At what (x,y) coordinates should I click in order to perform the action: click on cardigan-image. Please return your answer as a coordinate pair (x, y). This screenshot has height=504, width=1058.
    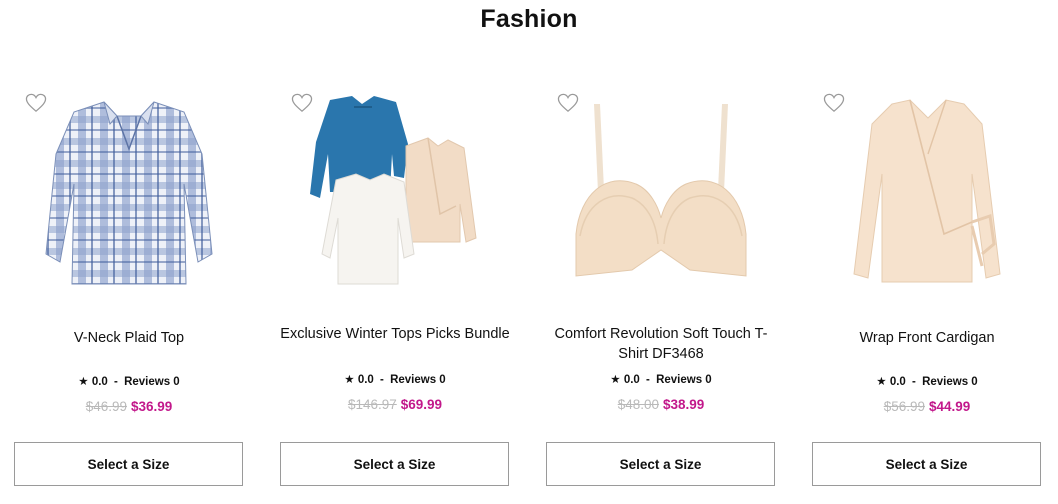
    Looking at the image, I should click on (927, 194).